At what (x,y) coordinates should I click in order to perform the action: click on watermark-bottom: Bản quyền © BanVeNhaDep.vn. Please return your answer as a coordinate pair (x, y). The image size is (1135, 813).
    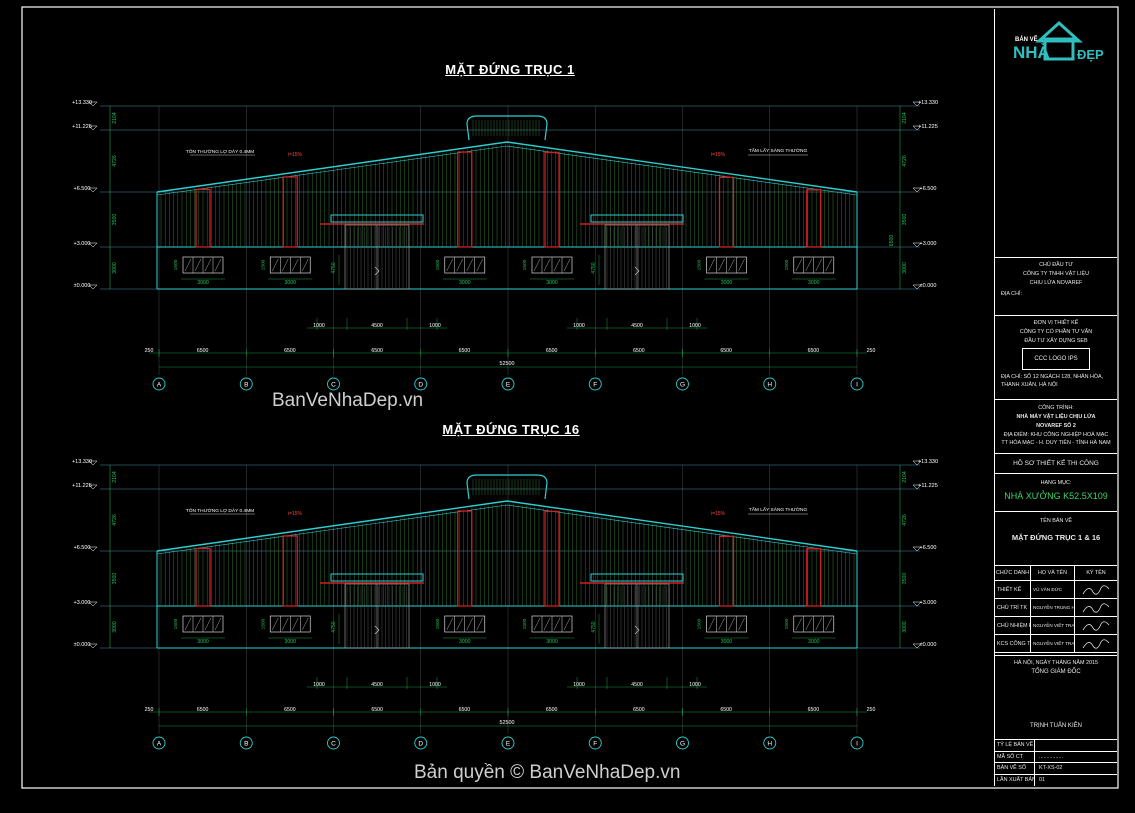
    Looking at the image, I should click on (547, 772).